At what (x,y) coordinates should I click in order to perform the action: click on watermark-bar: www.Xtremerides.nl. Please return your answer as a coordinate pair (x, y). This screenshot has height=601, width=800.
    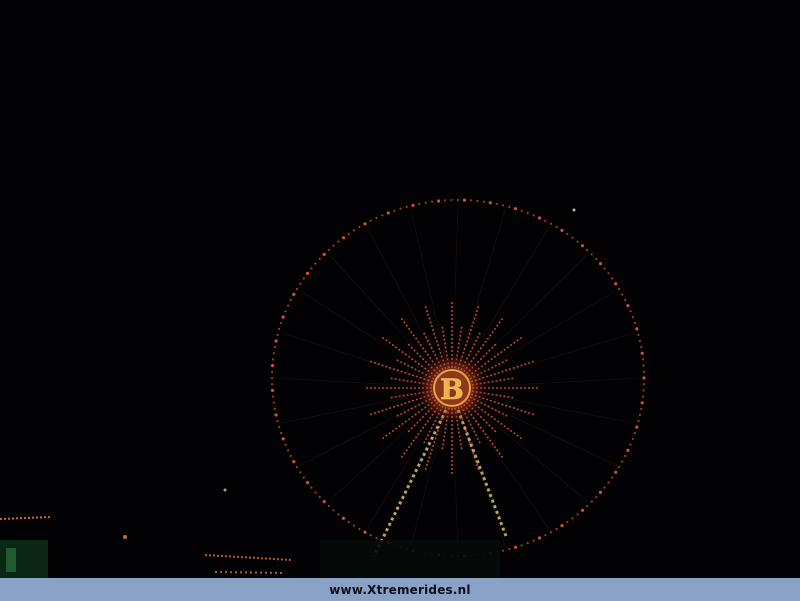
    Looking at the image, I should click on (400, 589).